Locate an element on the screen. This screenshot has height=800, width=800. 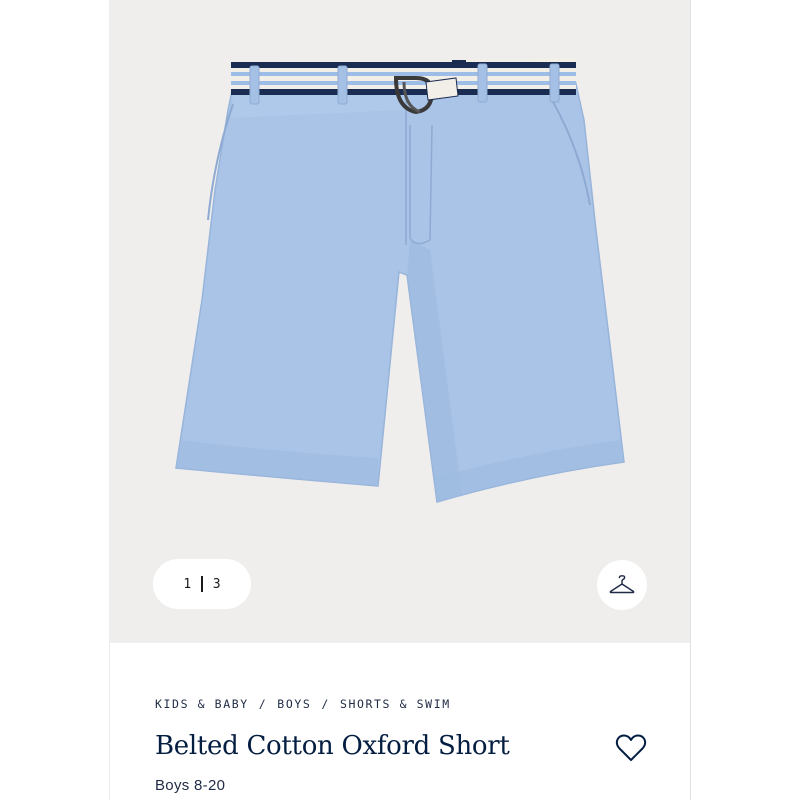
counter-divider is located at coordinates (202, 584).